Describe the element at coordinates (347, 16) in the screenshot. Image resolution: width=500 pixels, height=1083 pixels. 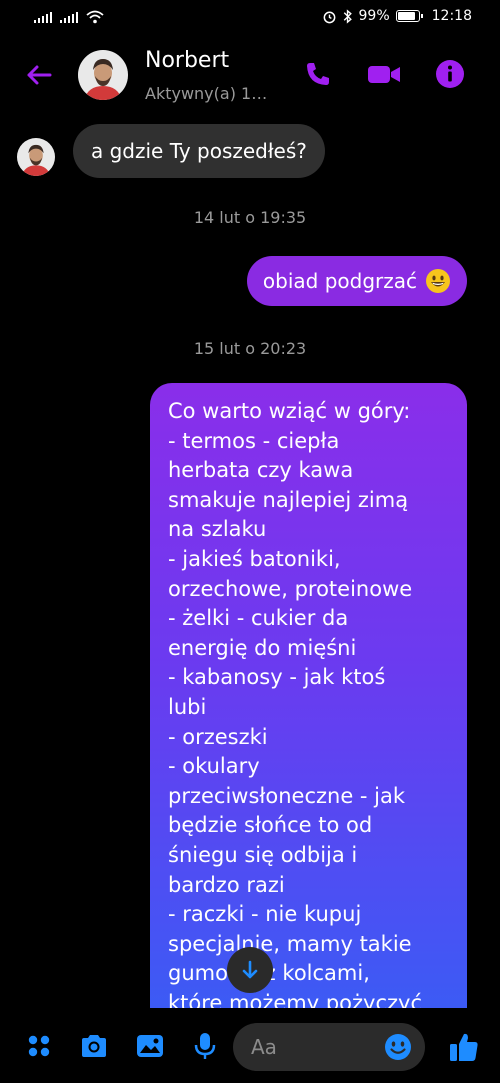
I see `bluetooth-icon` at that location.